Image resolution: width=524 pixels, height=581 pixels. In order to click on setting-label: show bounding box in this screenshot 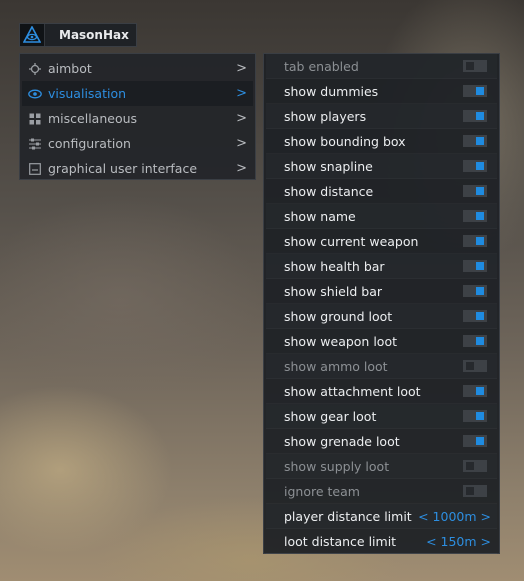, I will do `click(345, 141)`.